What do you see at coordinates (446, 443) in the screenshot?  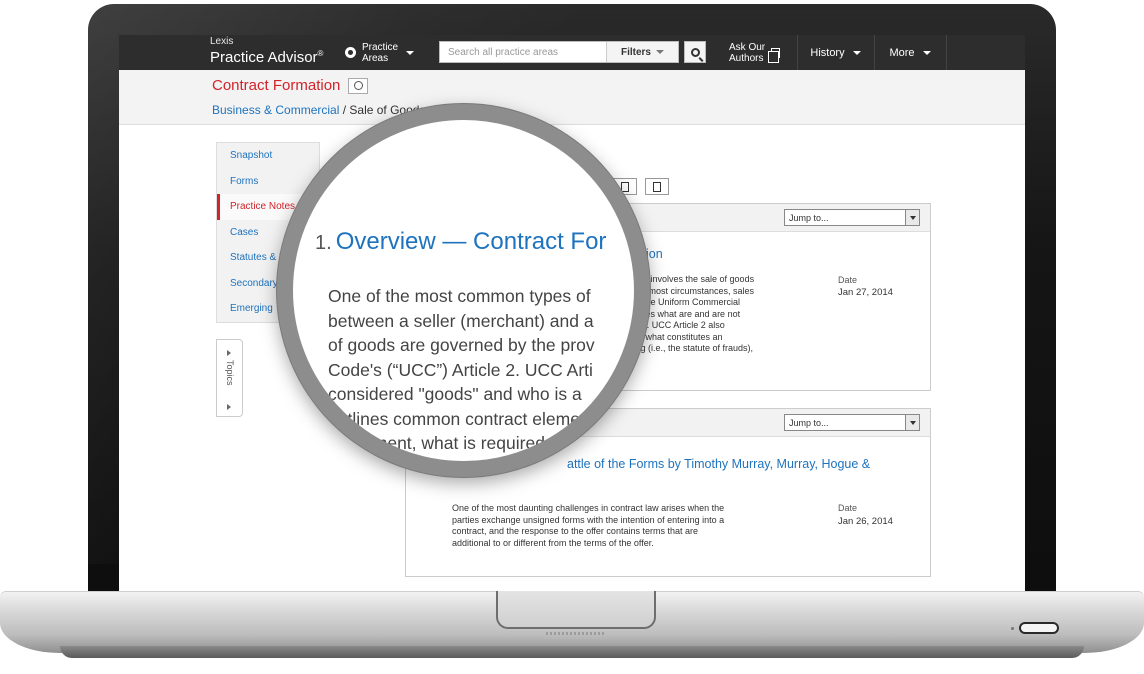 I see `magnified-line: agreement, what is required to` at bounding box center [446, 443].